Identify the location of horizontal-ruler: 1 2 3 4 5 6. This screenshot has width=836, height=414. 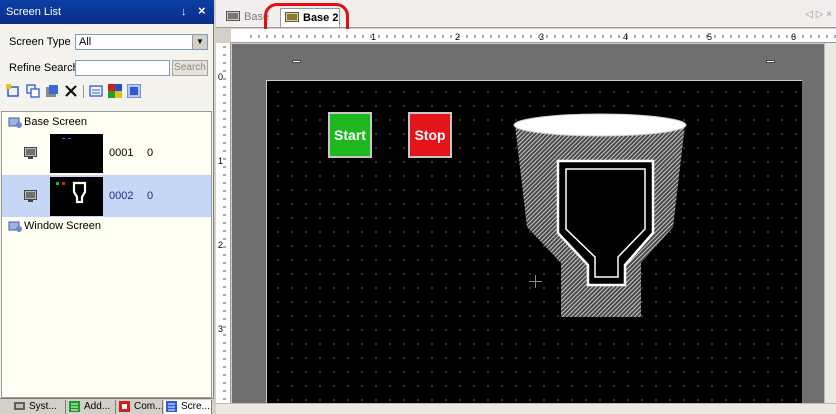
(533, 36).